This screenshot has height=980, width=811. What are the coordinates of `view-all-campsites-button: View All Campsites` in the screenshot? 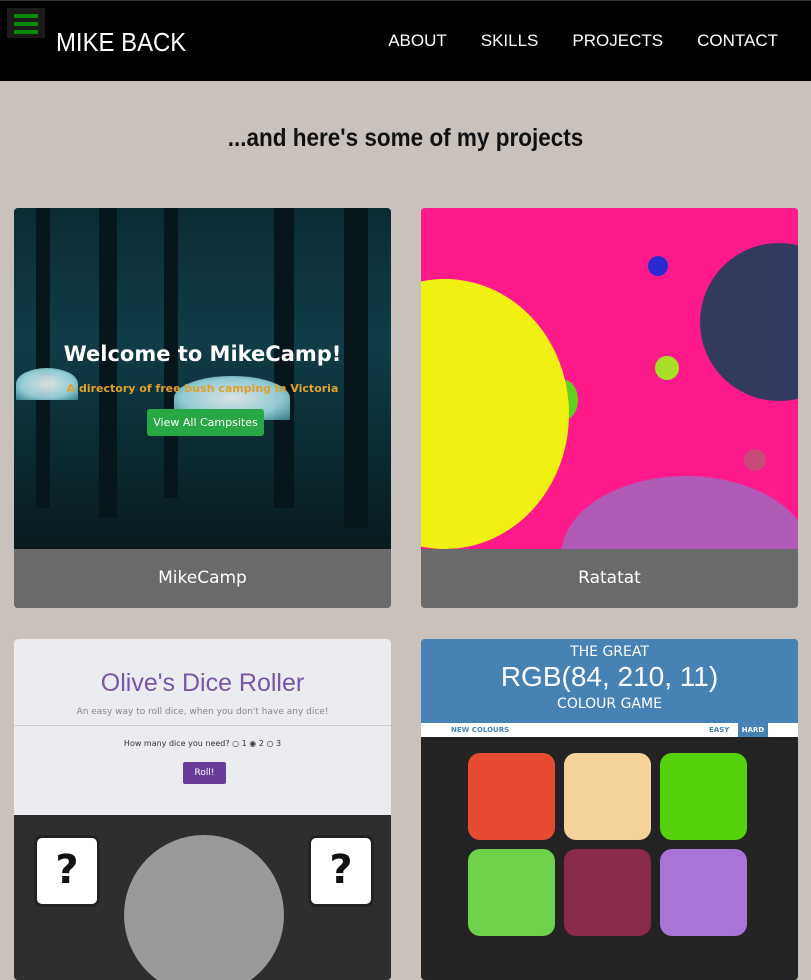 It's located at (205, 422).